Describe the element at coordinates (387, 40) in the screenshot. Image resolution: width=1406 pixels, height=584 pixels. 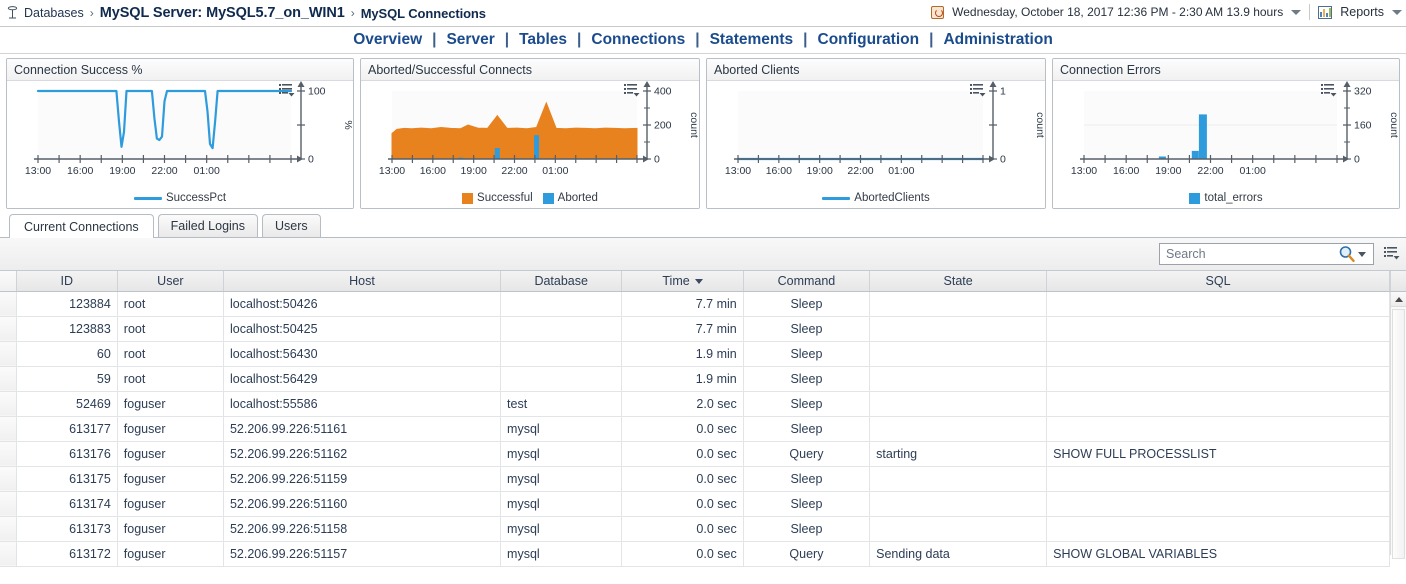
I see `nav-item-overview: Overview` at that location.